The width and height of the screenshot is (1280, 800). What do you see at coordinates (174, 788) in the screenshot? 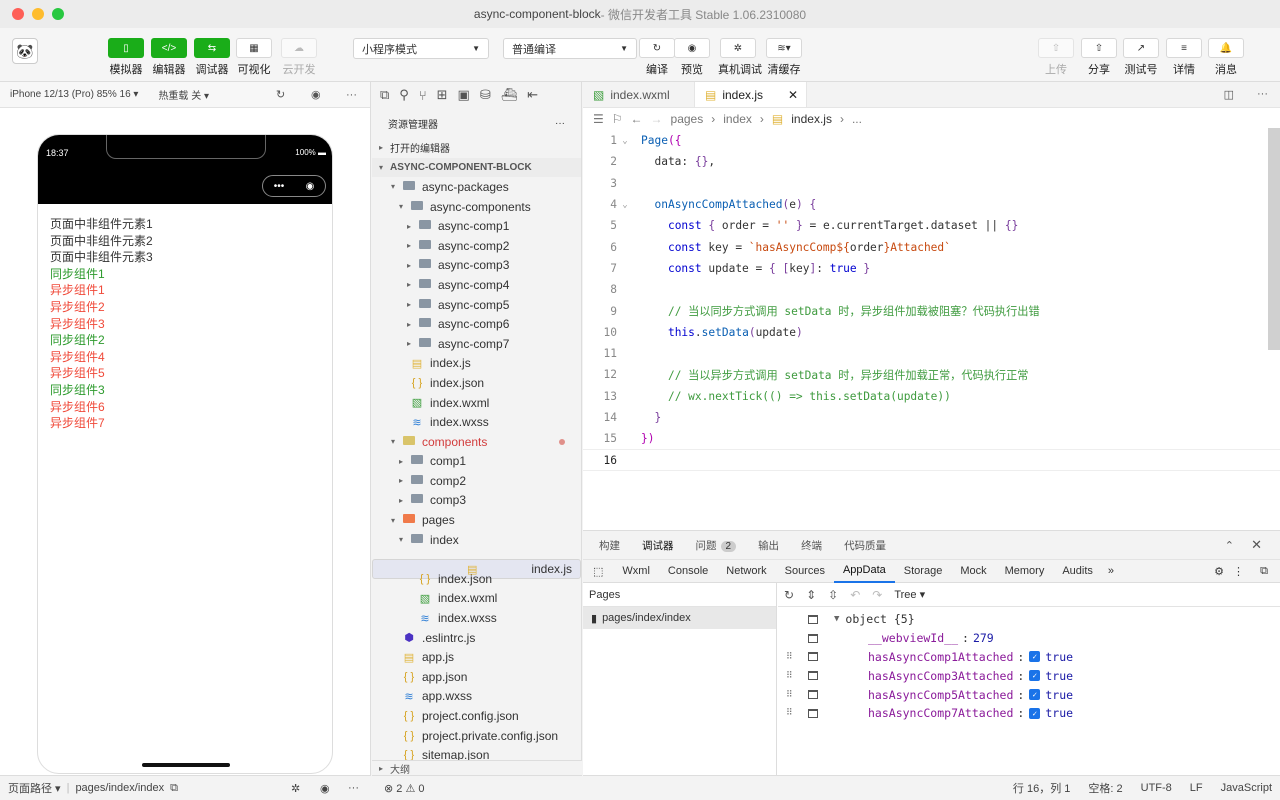
I see `copy-icon: ⧉` at bounding box center [174, 788].